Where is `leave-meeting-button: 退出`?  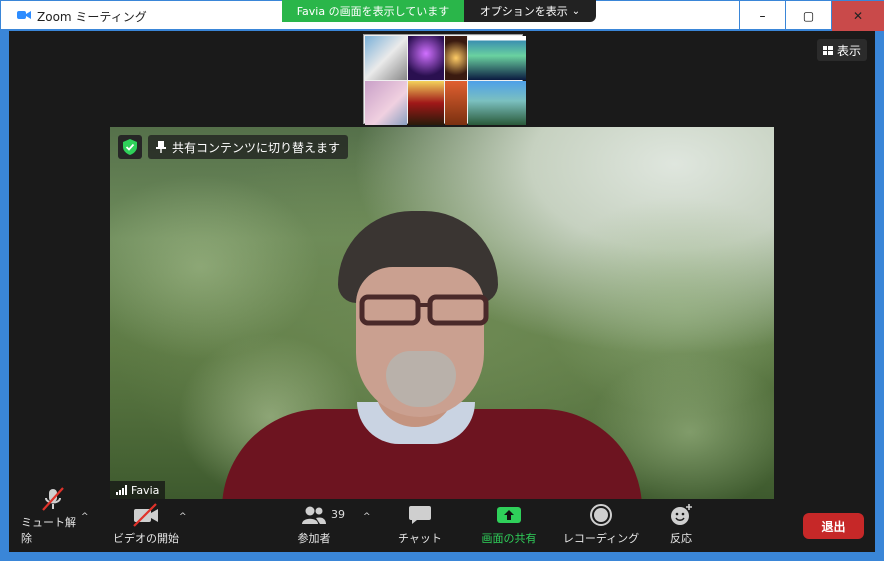 leave-meeting-button: 退出 is located at coordinates (833, 526).